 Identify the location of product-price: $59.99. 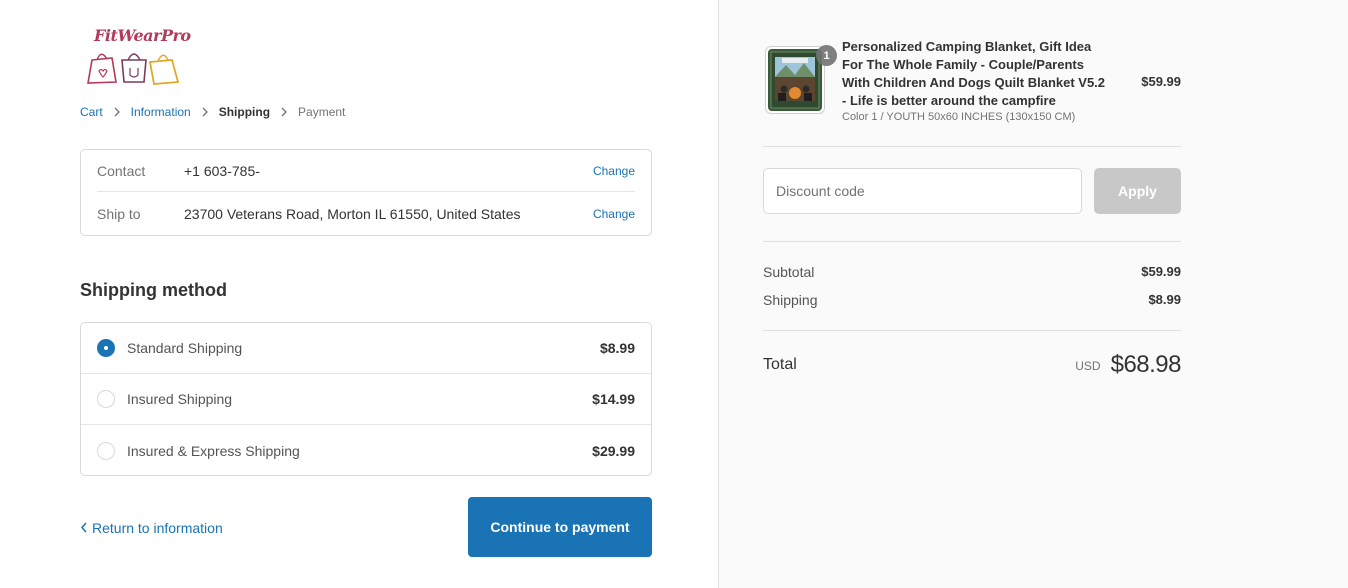
(1161, 81).